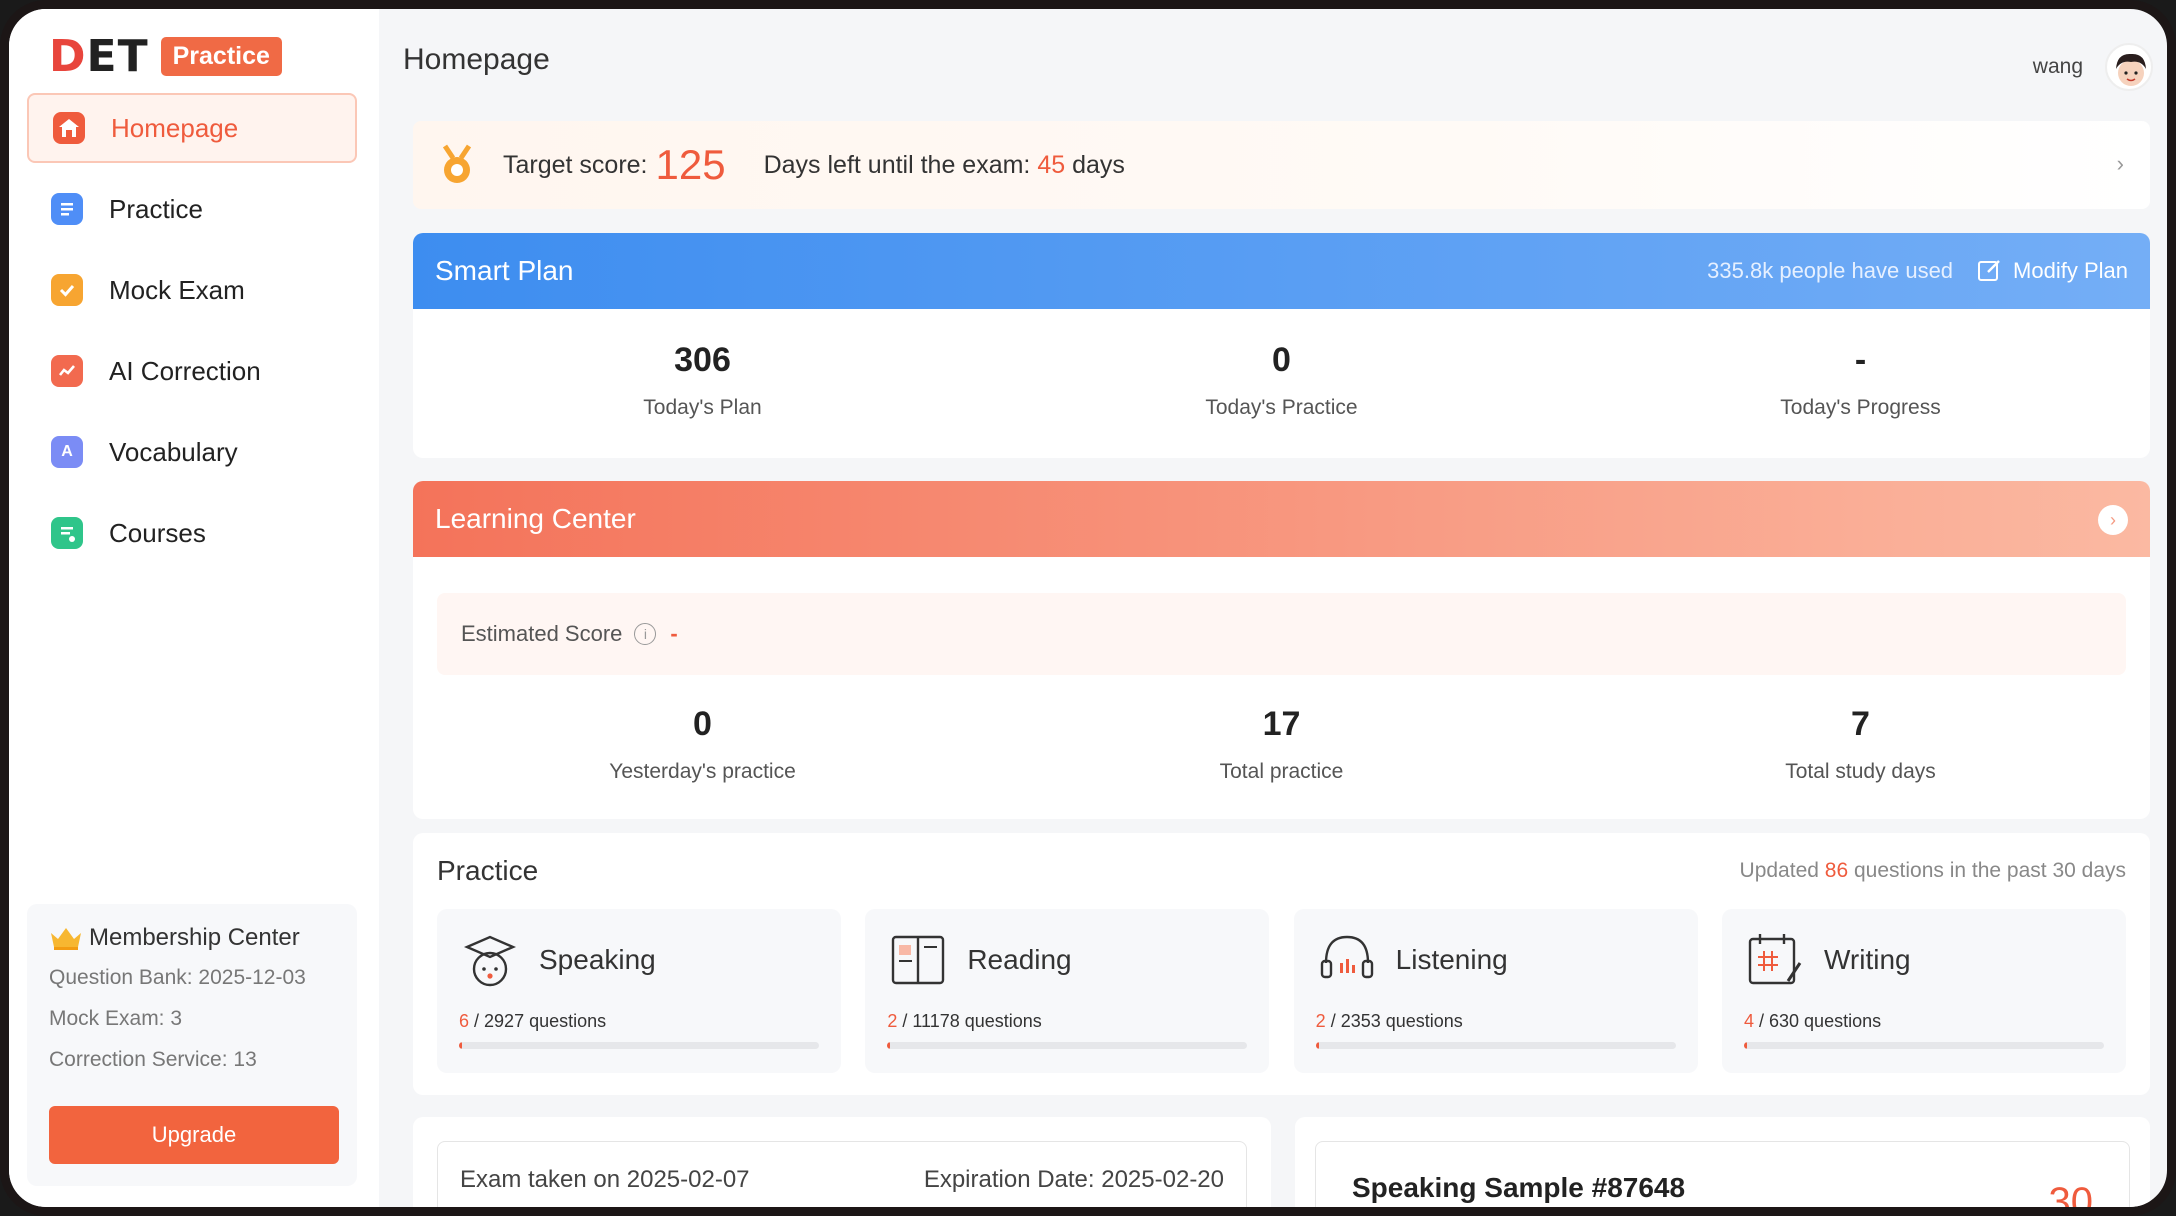  Describe the element at coordinates (1281, 380) in the screenshot. I see `stat-todays-practice: 0 Today's Practice` at that location.